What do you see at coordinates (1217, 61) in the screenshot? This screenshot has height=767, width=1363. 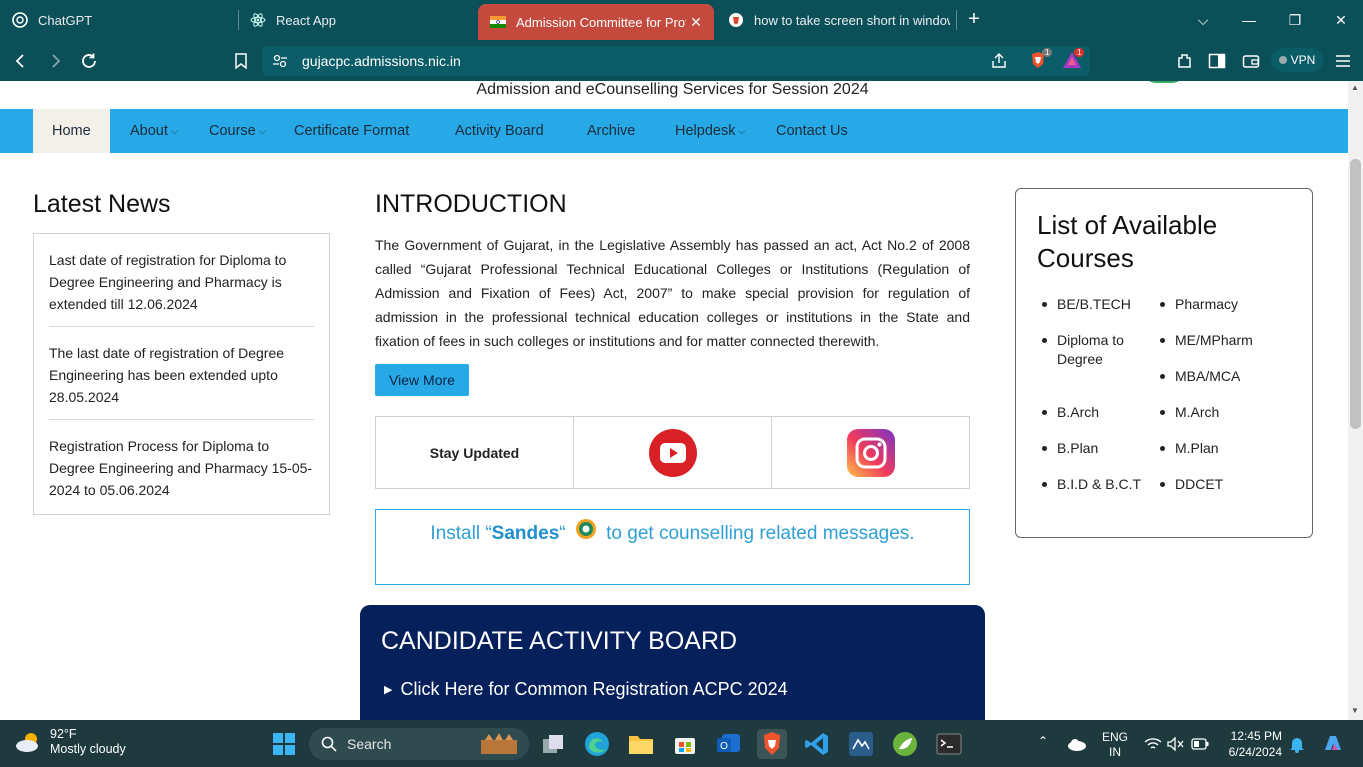 I see `sidebar-icon` at bounding box center [1217, 61].